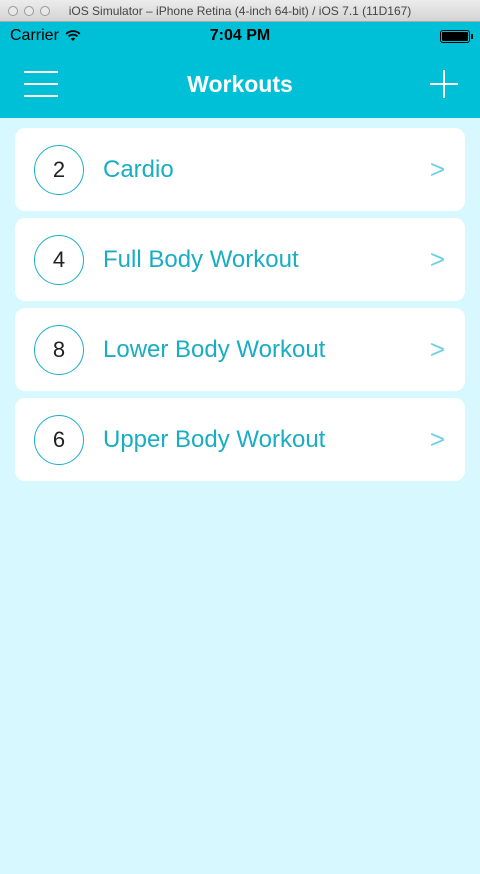  I want to click on workout-row: 2 Cardio >, so click(240, 169).